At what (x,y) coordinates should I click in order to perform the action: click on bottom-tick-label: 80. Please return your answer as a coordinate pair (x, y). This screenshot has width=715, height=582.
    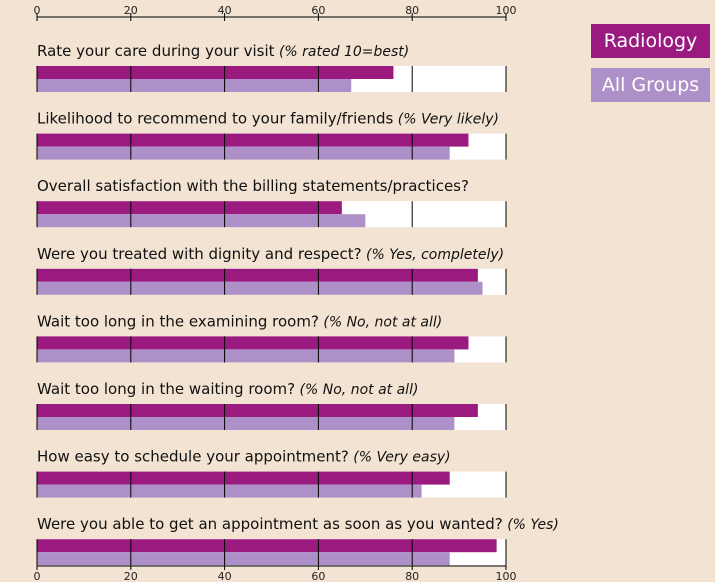
    Looking at the image, I should click on (412, 576).